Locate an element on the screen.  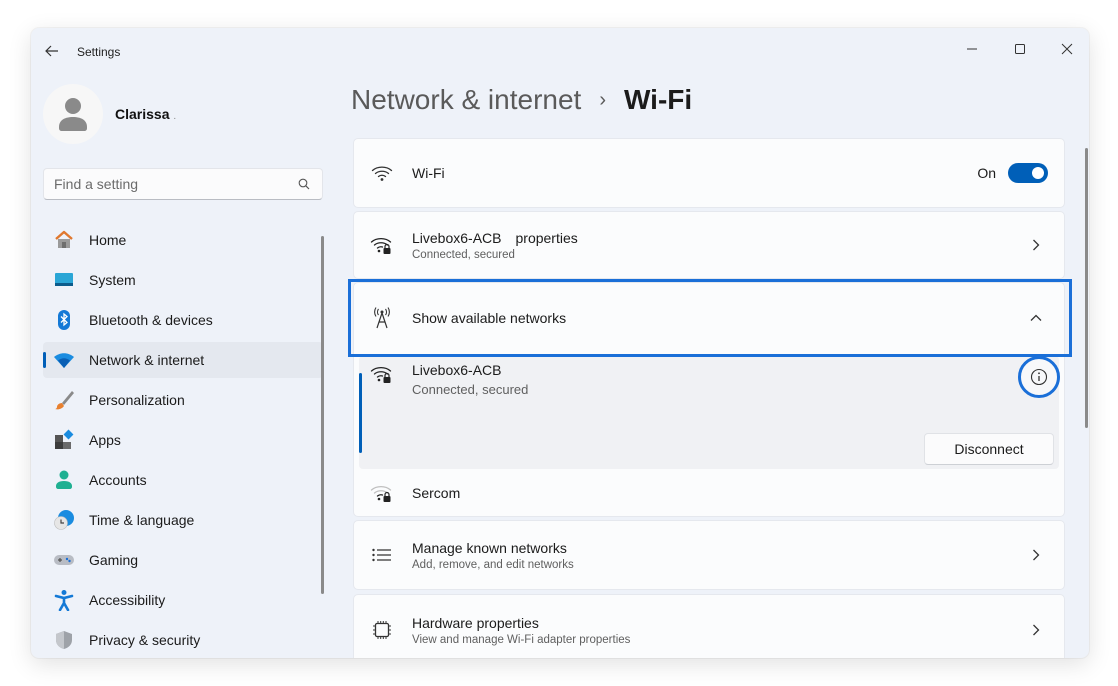
main-scrollbar is located at coordinates (1086, 288).